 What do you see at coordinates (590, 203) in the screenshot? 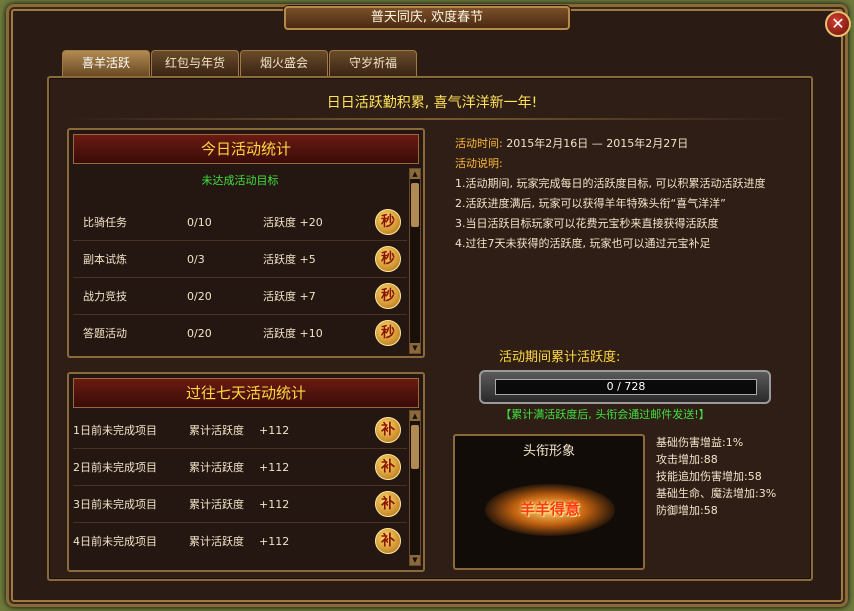
I see `desc-line: 2.活跃进度满后, 玩家可以获得羊年特殊头衔“喜气洋洋”` at bounding box center [590, 203].